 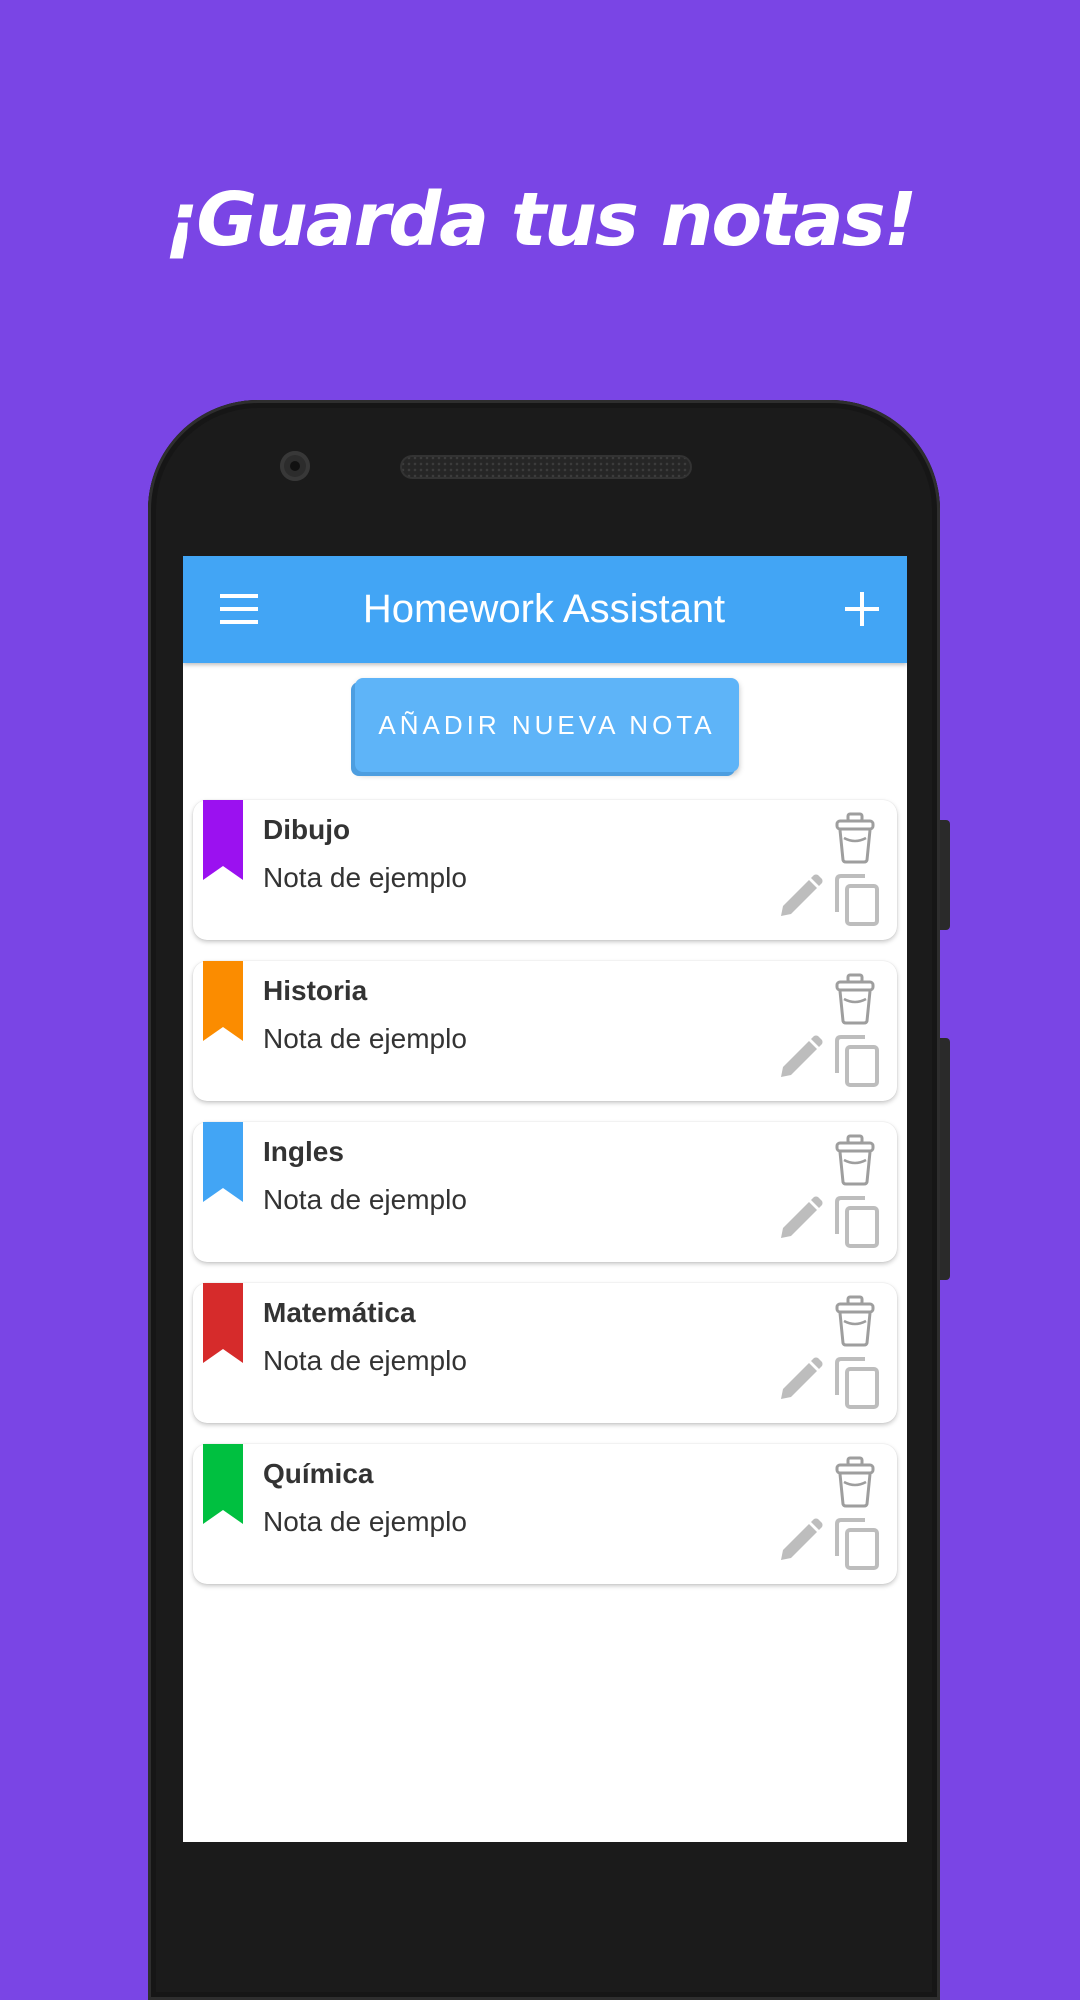 I want to click on note-card: Dibujo Nota de ejemplo, so click(x=545, y=870).